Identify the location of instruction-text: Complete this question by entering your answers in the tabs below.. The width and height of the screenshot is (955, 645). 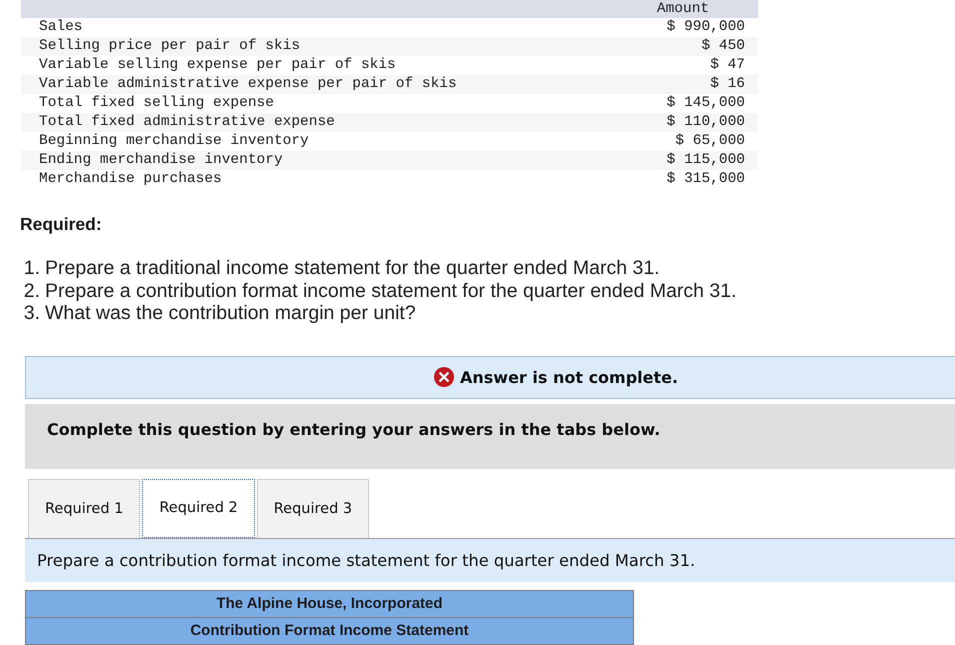
(353, 429).